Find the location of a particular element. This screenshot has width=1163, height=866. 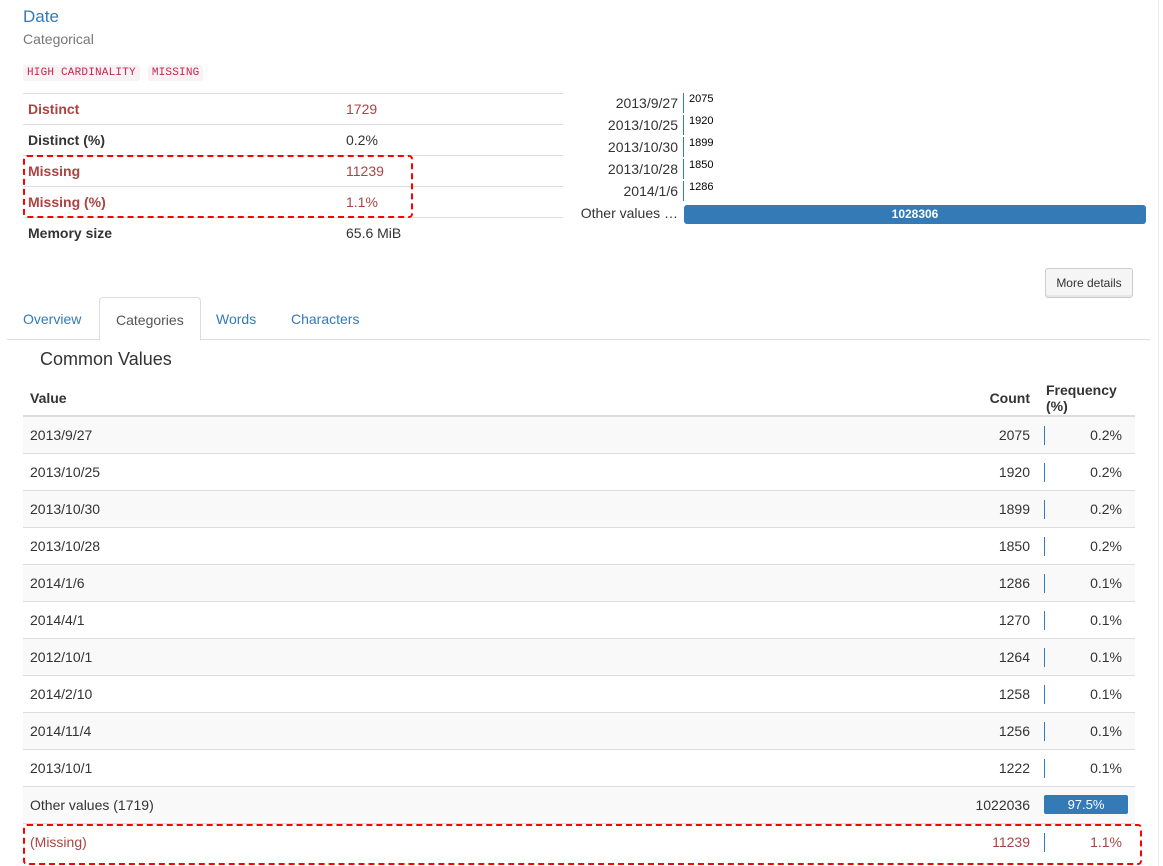

variable-name: Date is located at coordinates (41, 17).